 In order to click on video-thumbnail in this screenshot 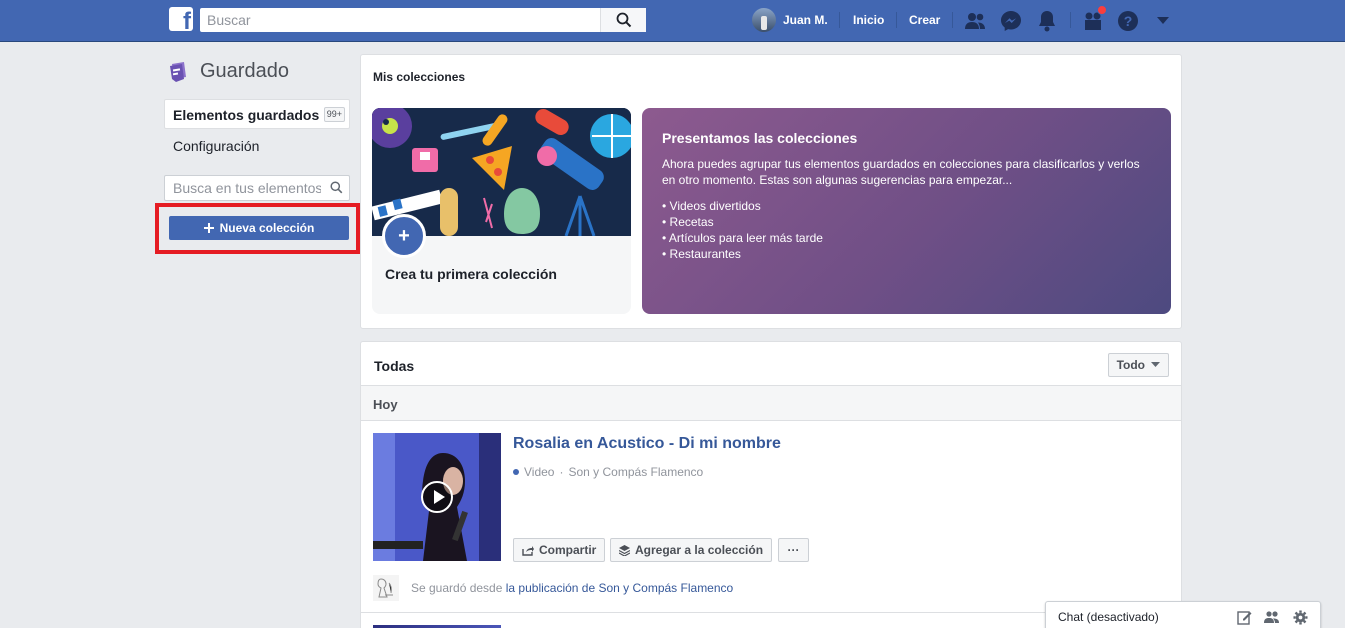, I will do `click(437, 497)`.